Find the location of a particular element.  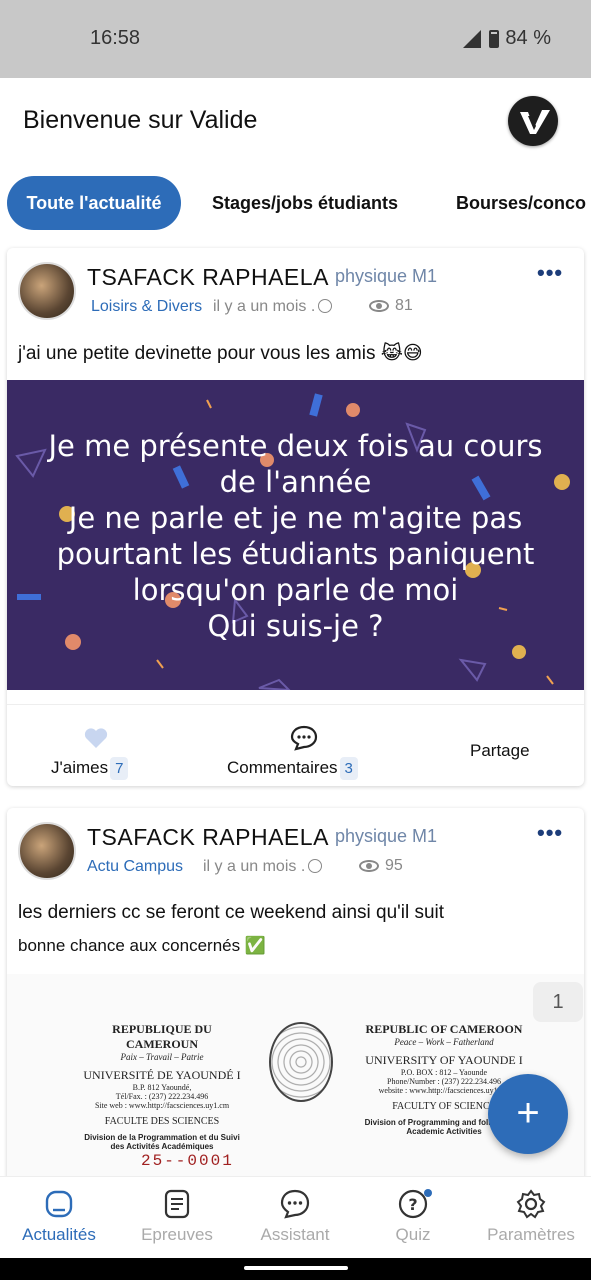

university-seal-icon is located at coordinates (301, 1062).